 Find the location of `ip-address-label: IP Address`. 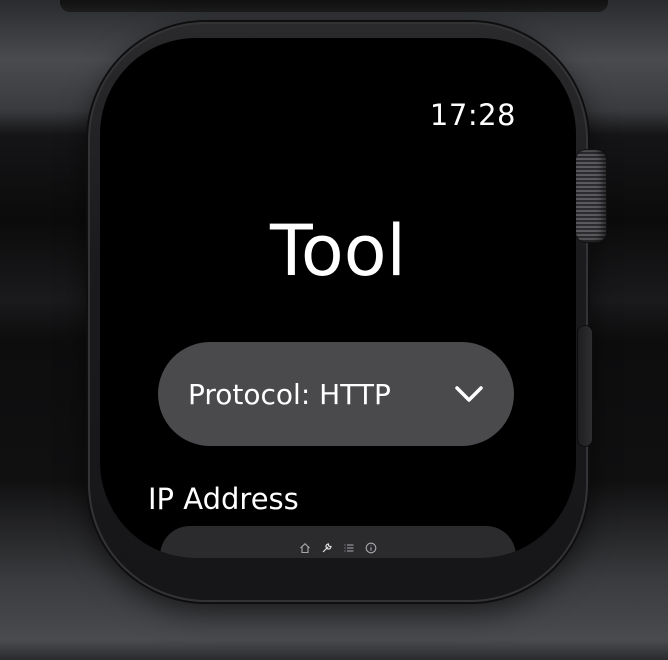

ip-address-label: IP Address is located at coordinates (223, 499).